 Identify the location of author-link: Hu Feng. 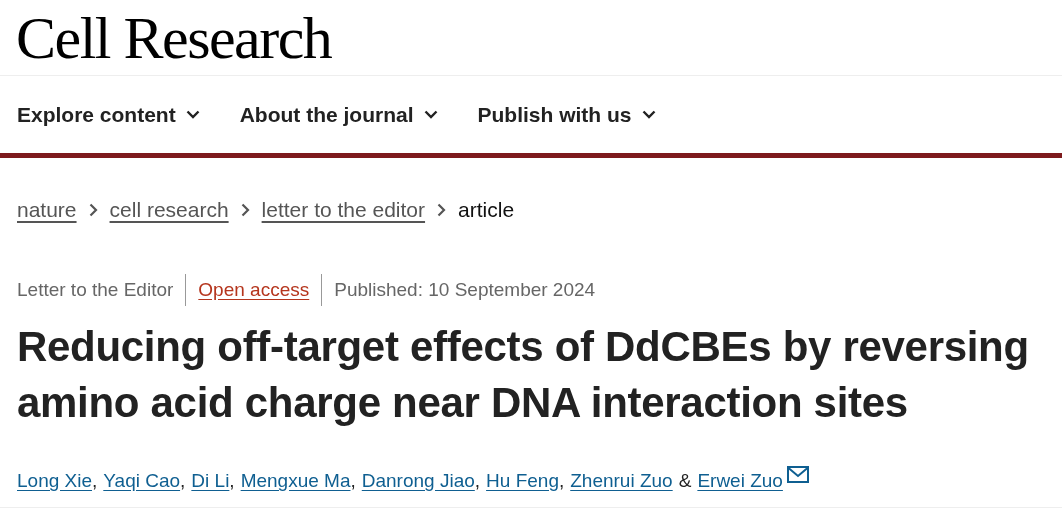
(522, 481).